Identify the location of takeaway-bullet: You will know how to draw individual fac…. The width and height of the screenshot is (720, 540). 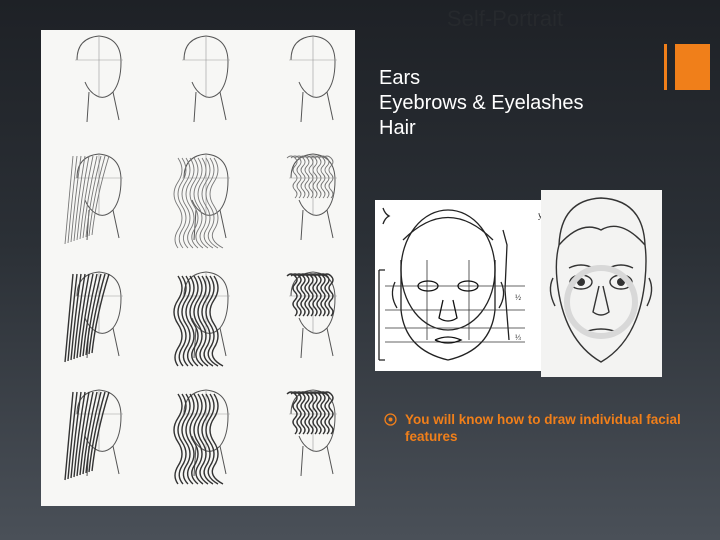
(534, 428).